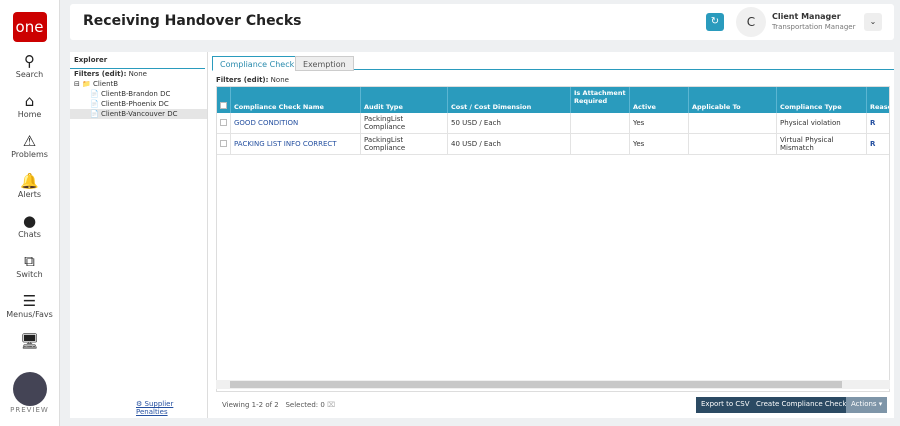 This screenshot has height=426, width=900. What do you see at coordinates (659, 100) in the screenshot?
I see `col-header: Active` at bounding box center [659, 100].